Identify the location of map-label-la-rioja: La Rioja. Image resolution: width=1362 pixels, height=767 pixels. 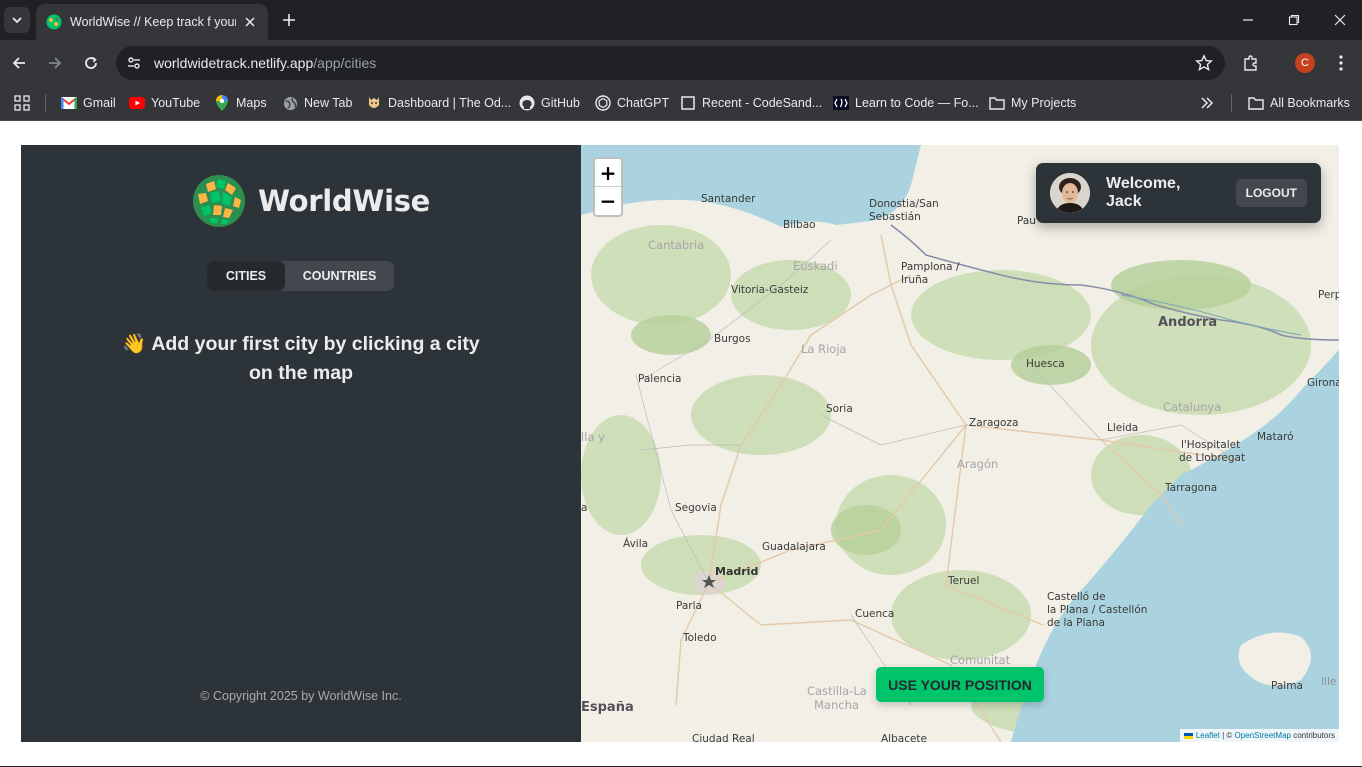
(824, 349).